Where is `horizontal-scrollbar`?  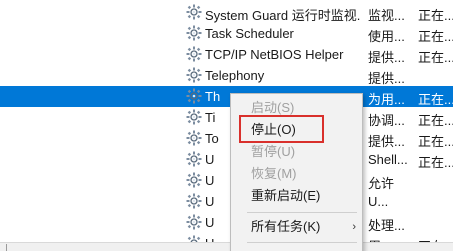
horizontal-scrollbar is located at coordinates (226, 246).